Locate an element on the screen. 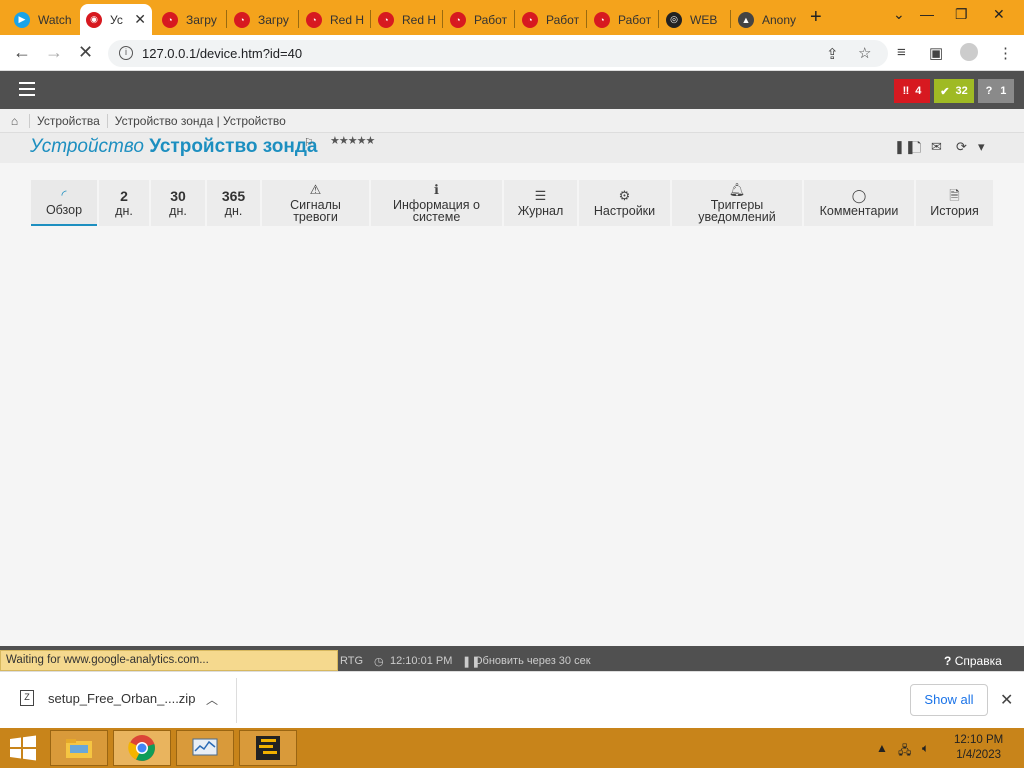 This screenshot has width=1024, height=768. alarm-down-badge: ‼ 4 is located at coordinates (912, 91).